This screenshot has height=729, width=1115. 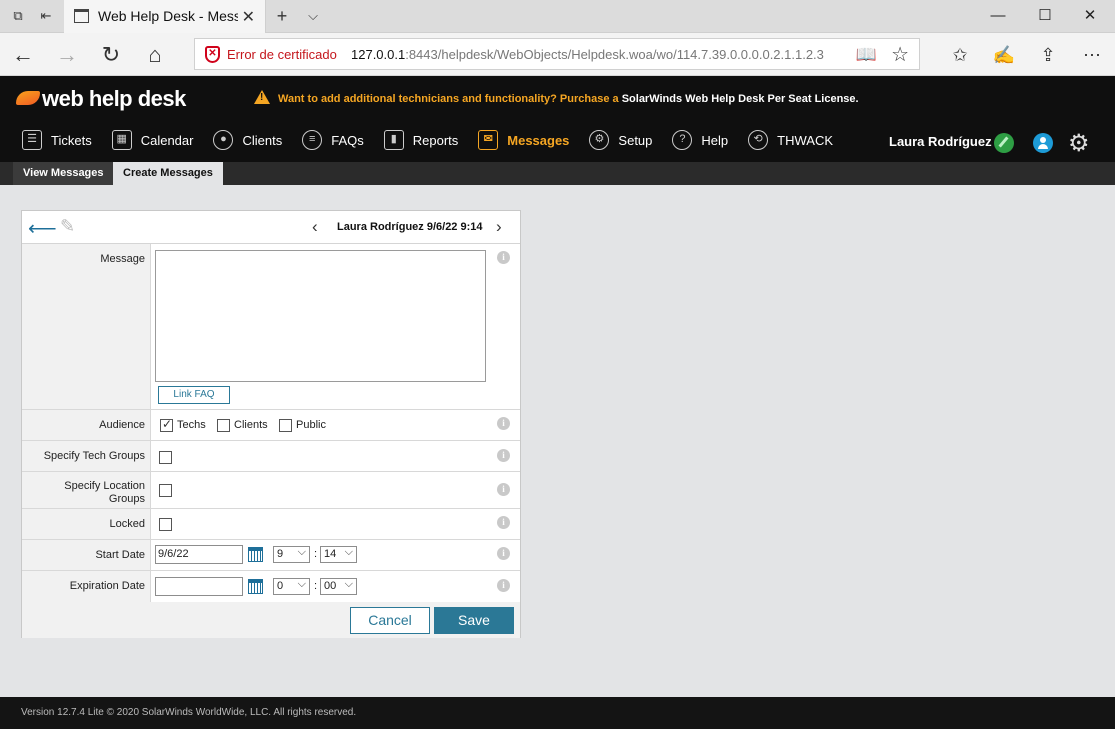 I want to click on nav-tickets: ☰ Tickets, so click(x=57, y=140).